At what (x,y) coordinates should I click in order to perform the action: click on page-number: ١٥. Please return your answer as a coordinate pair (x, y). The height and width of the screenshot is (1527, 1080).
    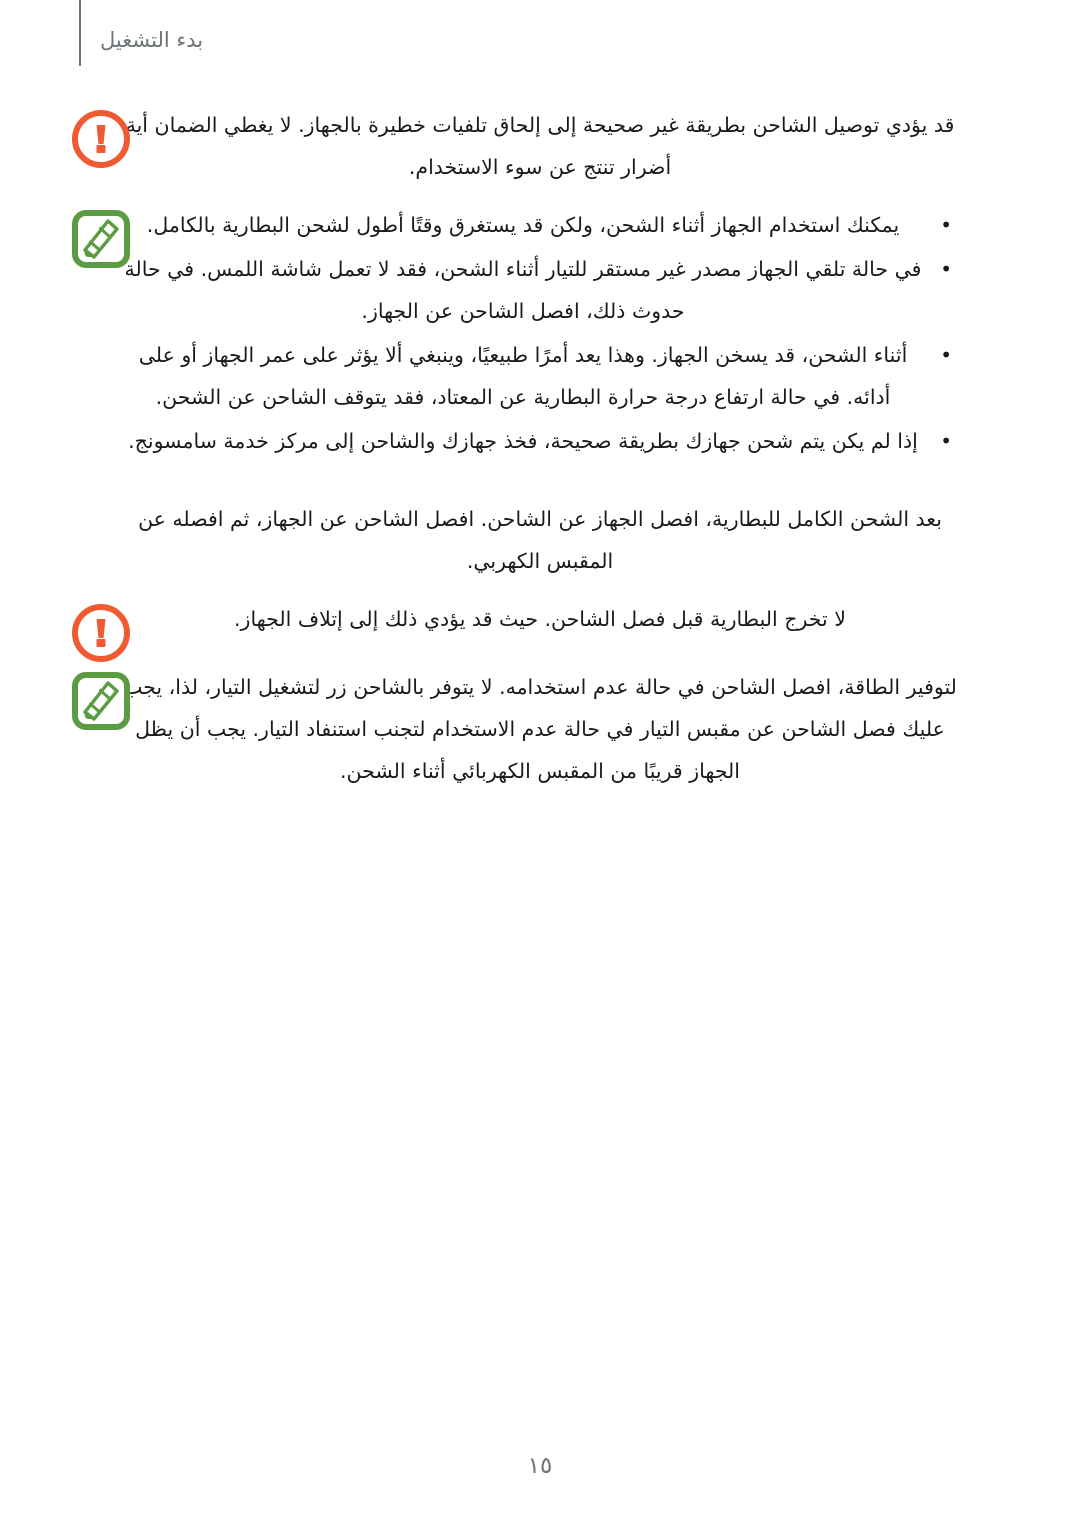
    Looking at the image, I should click on (540, 1466).